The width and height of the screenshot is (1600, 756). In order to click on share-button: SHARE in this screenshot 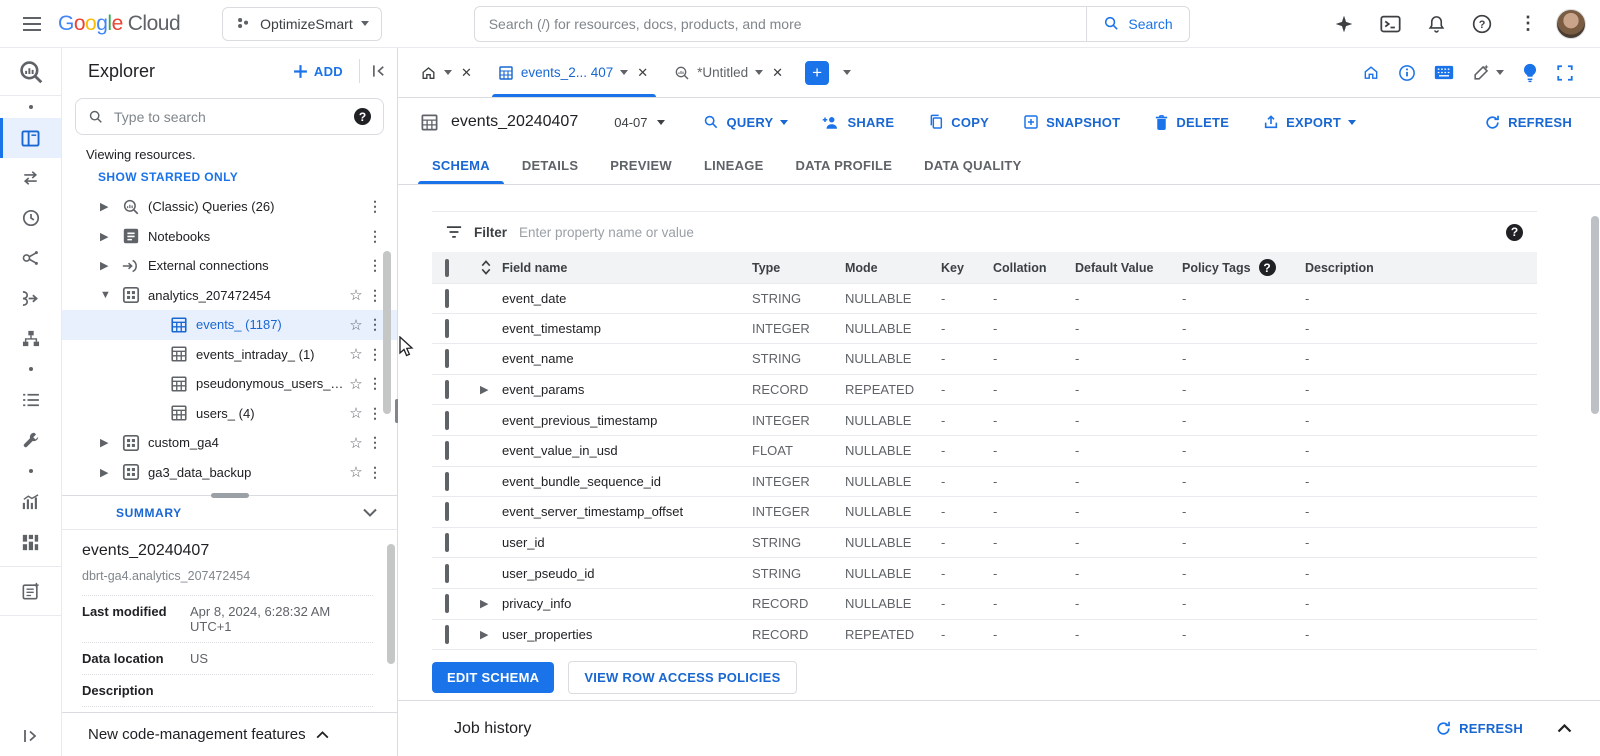, I will do `click(858, 122)`.